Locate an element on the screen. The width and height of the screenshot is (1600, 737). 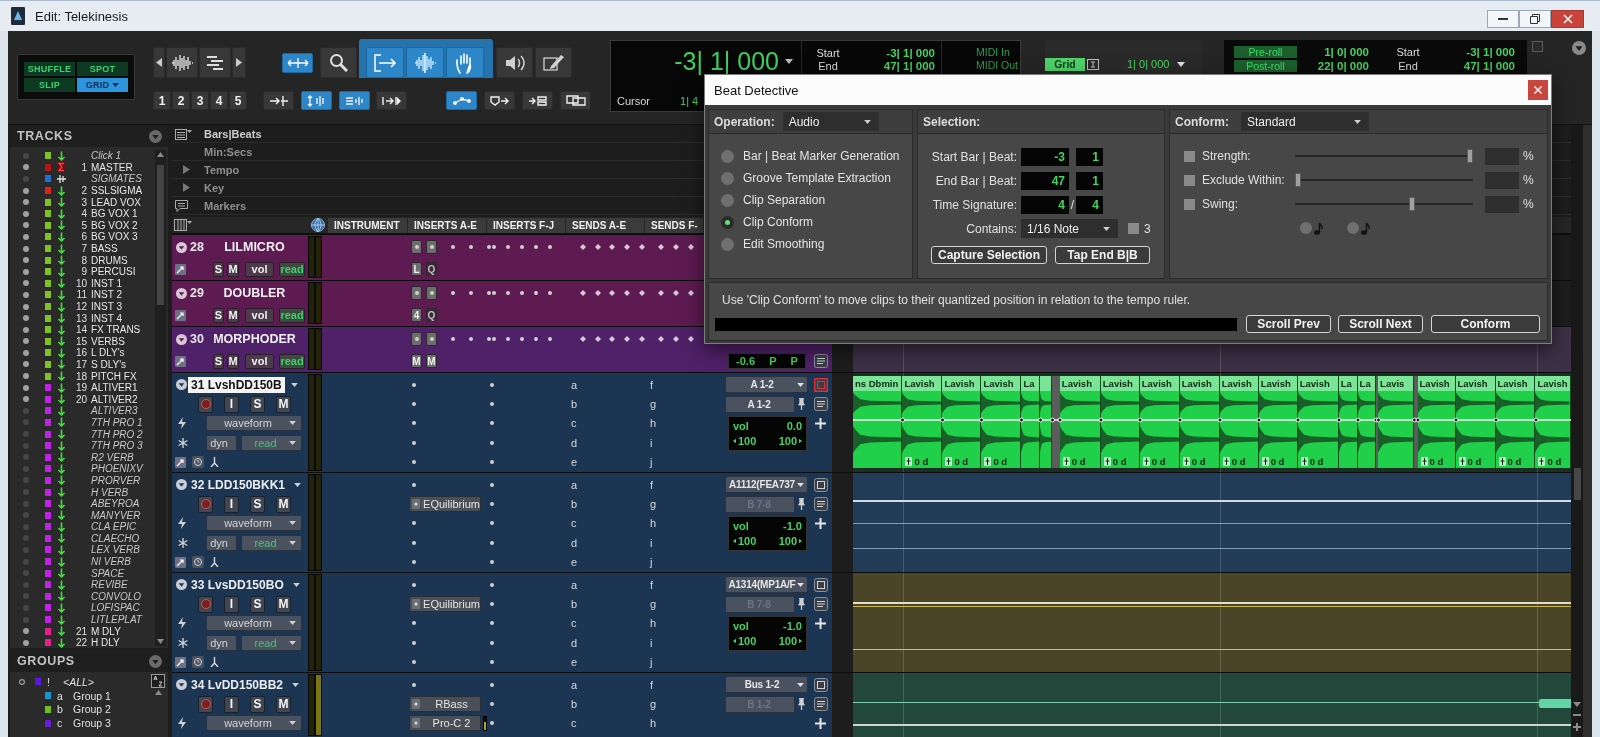
scrollbar-thumb is located at coordinates (1577, 484).